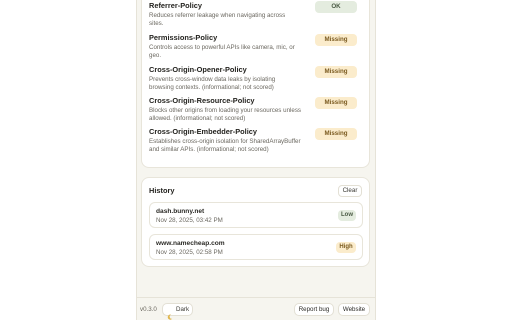 The height and width of the screenshot is (320, 512). I want to click on status-badge: OK, so click(336, 7).